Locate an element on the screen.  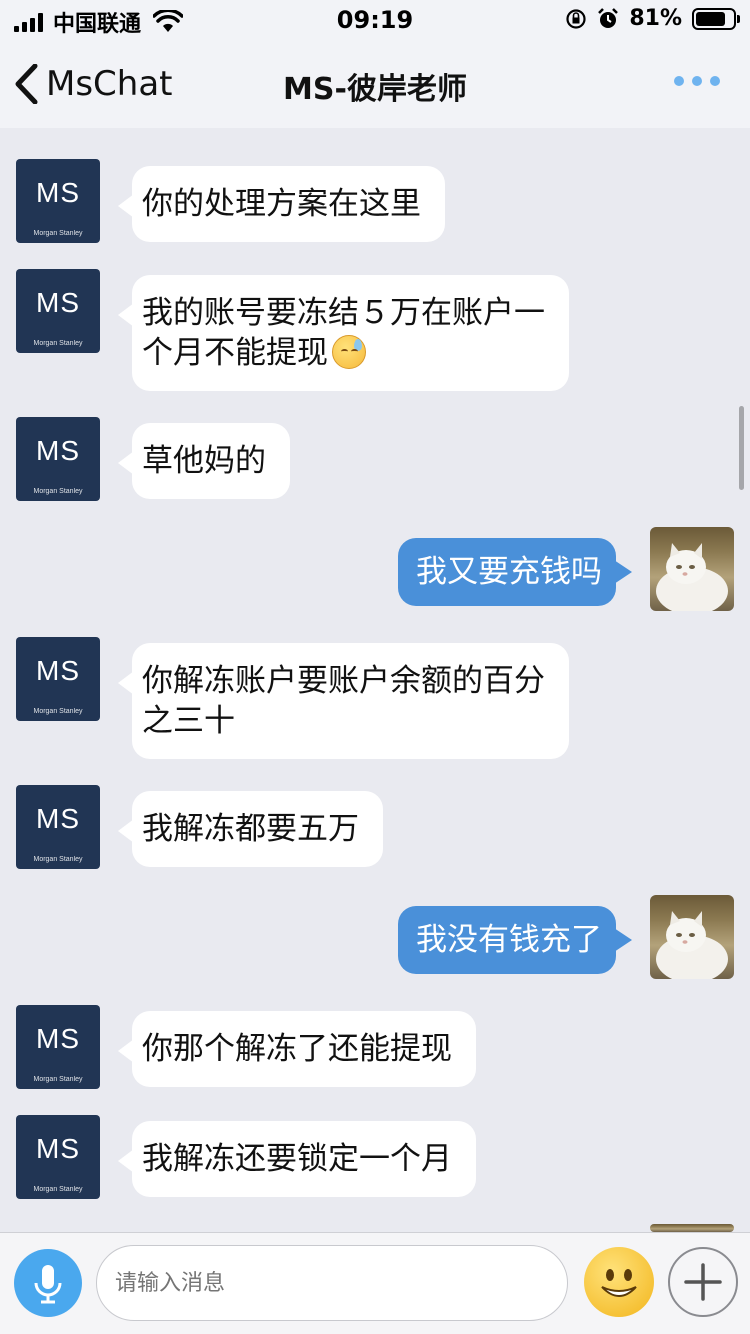
message-text: 草他妈的 is located at coordinates (204, 461).